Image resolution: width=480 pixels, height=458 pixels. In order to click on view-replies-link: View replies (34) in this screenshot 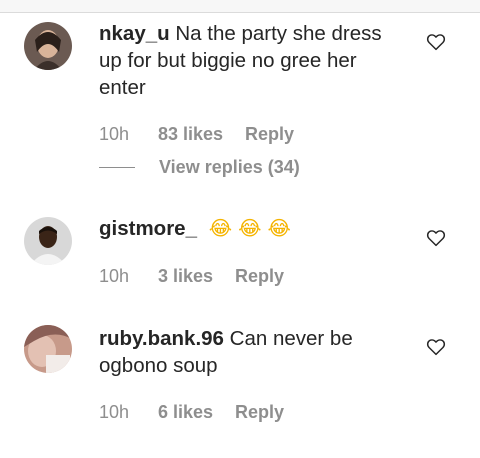, I will do `click(229, 167)`.